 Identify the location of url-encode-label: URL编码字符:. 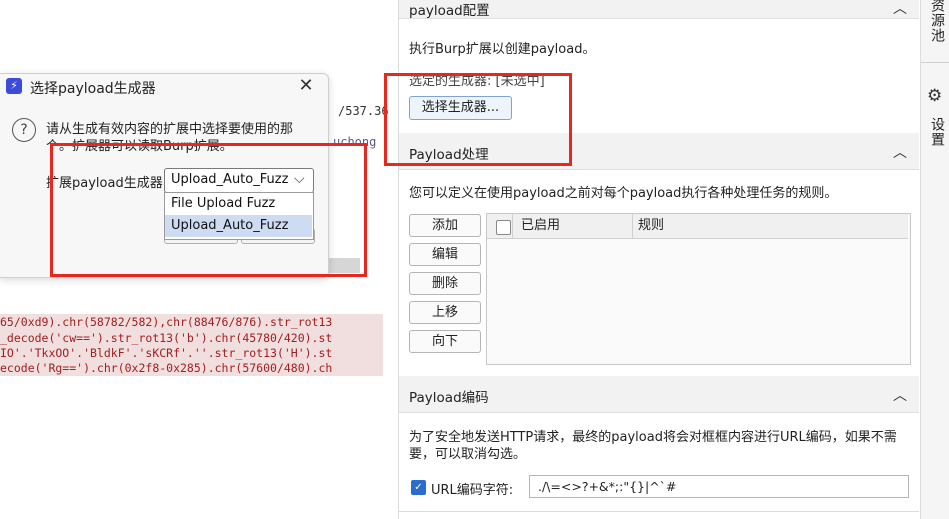
(472, 490).